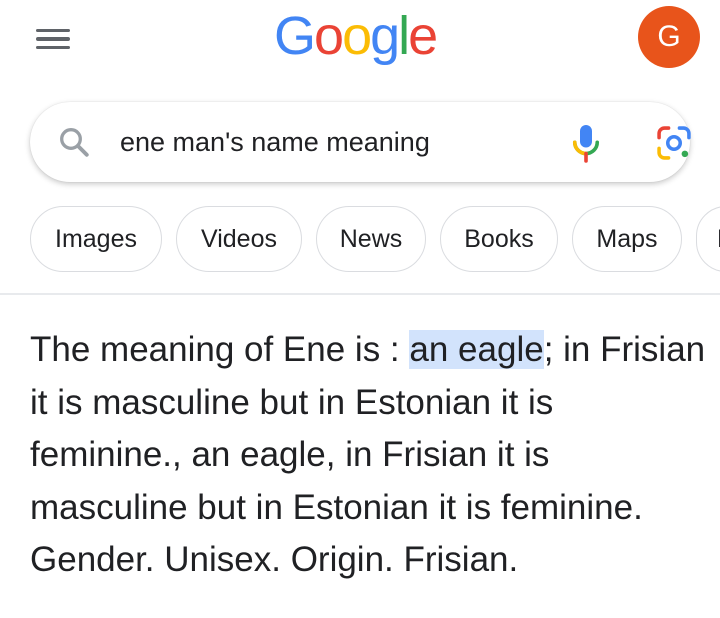 The image size is (720, 618). I want to click on search-bar, so click(360, 142).